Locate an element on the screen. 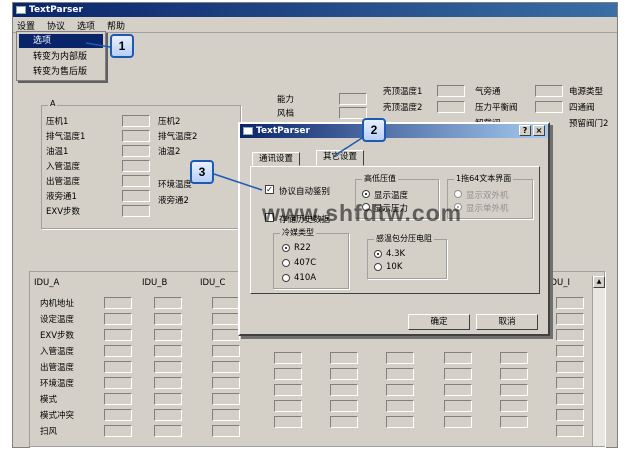 The image size is (630, 452). callout-3: 3 is located at coordinates (202, 172).